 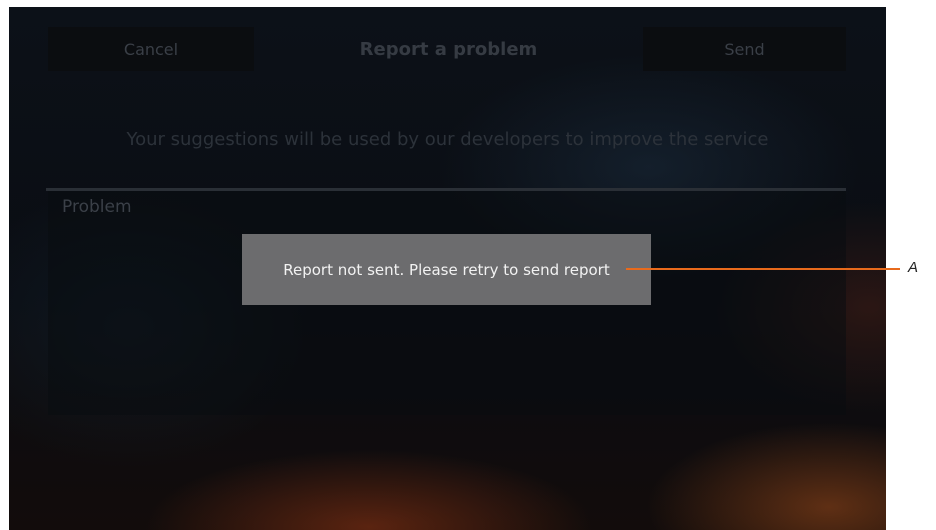 I want to click on callout-line, so click(x=763, y=269).